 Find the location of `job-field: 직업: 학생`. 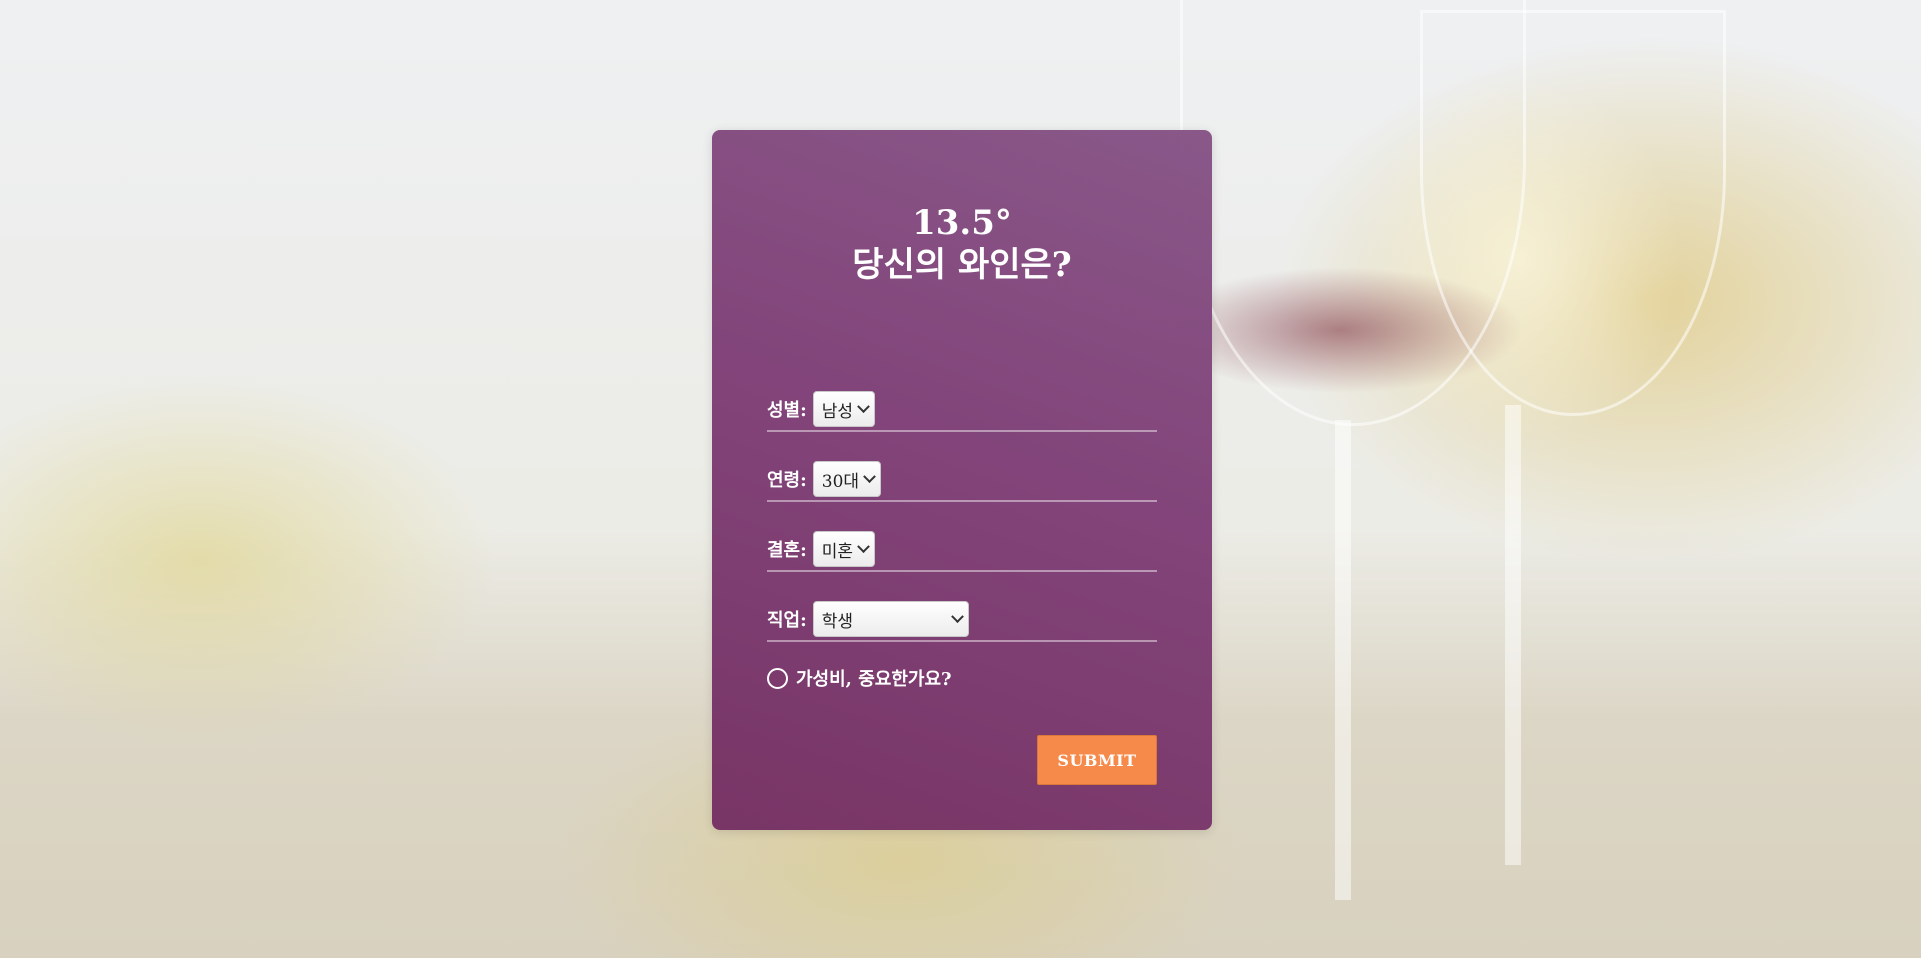

job-field: 직업: 학생 is located at coordinates (962, 620).